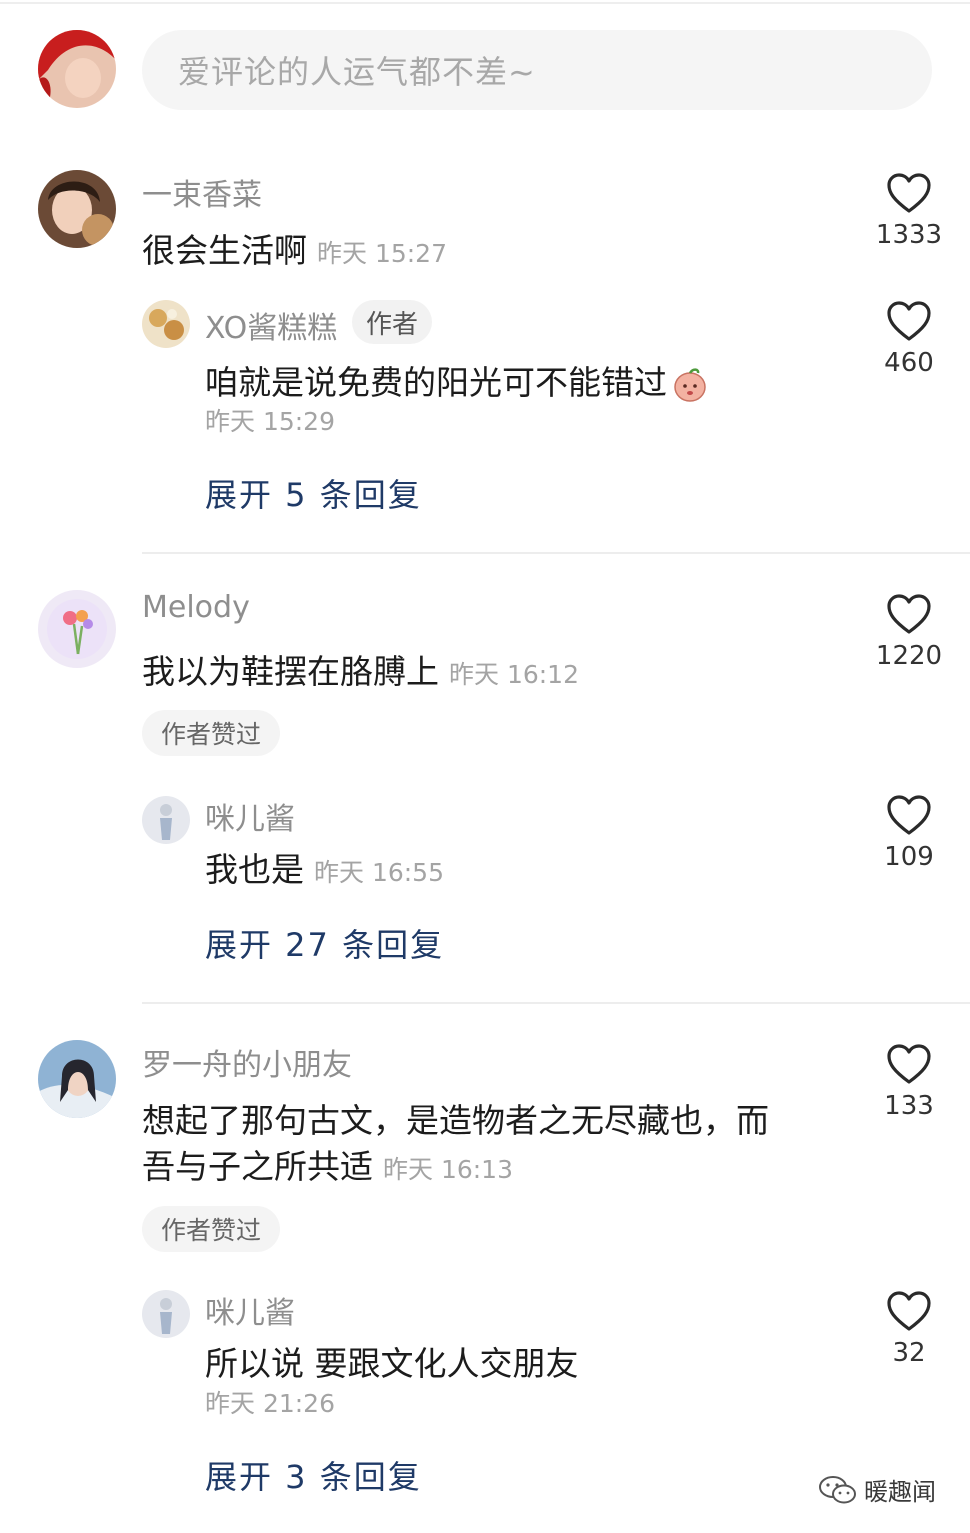 Image resolution: width=970 pixels, height=1533 pixels. What do you see at coordinates (196, 607) in the screenshot?
I see `comment-username: Melody` at bounding box center [196, 607].